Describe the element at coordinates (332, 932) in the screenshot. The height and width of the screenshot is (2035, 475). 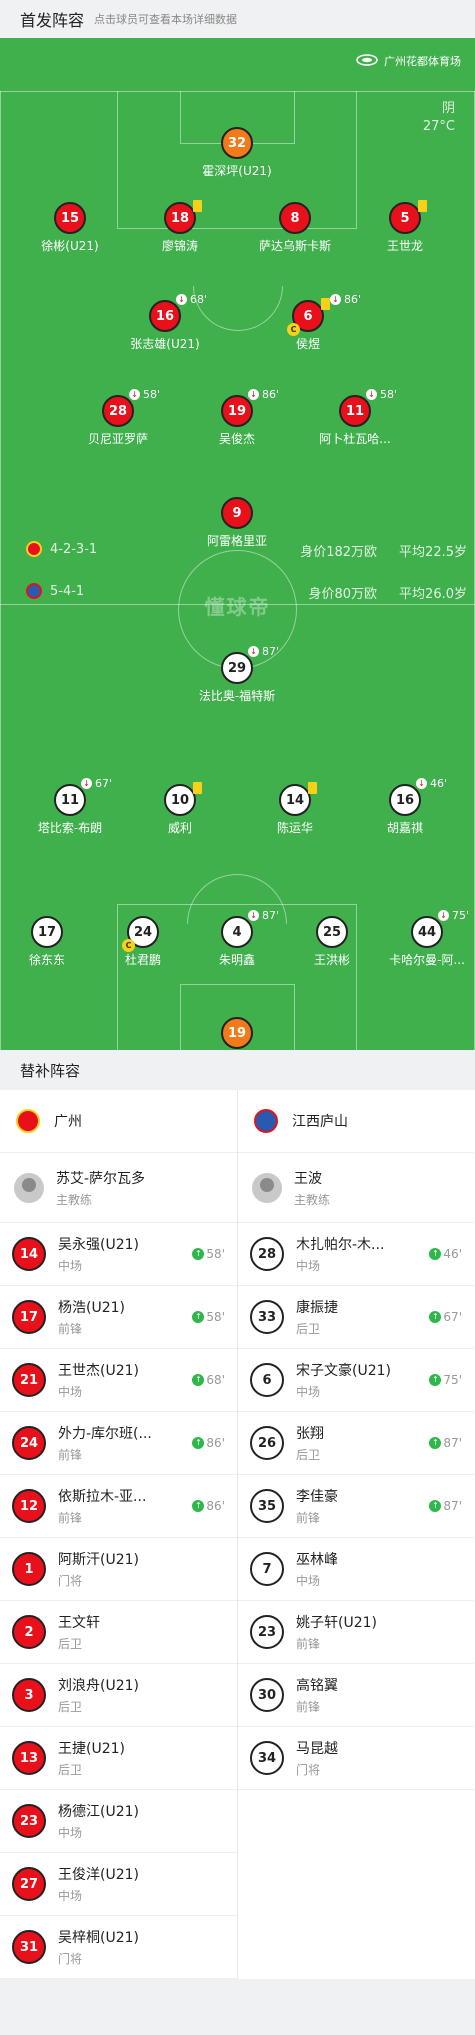
I see `player-number-badge: 25` at that location.